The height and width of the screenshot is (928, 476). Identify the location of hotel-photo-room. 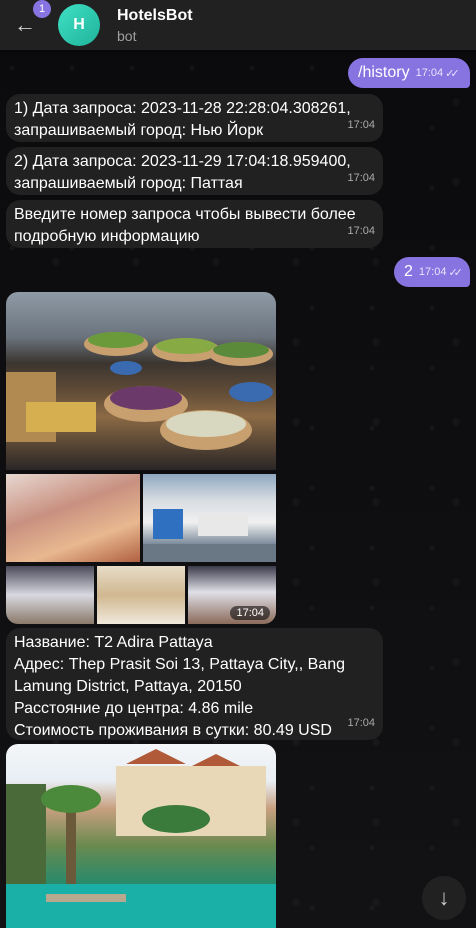
(141, 595).